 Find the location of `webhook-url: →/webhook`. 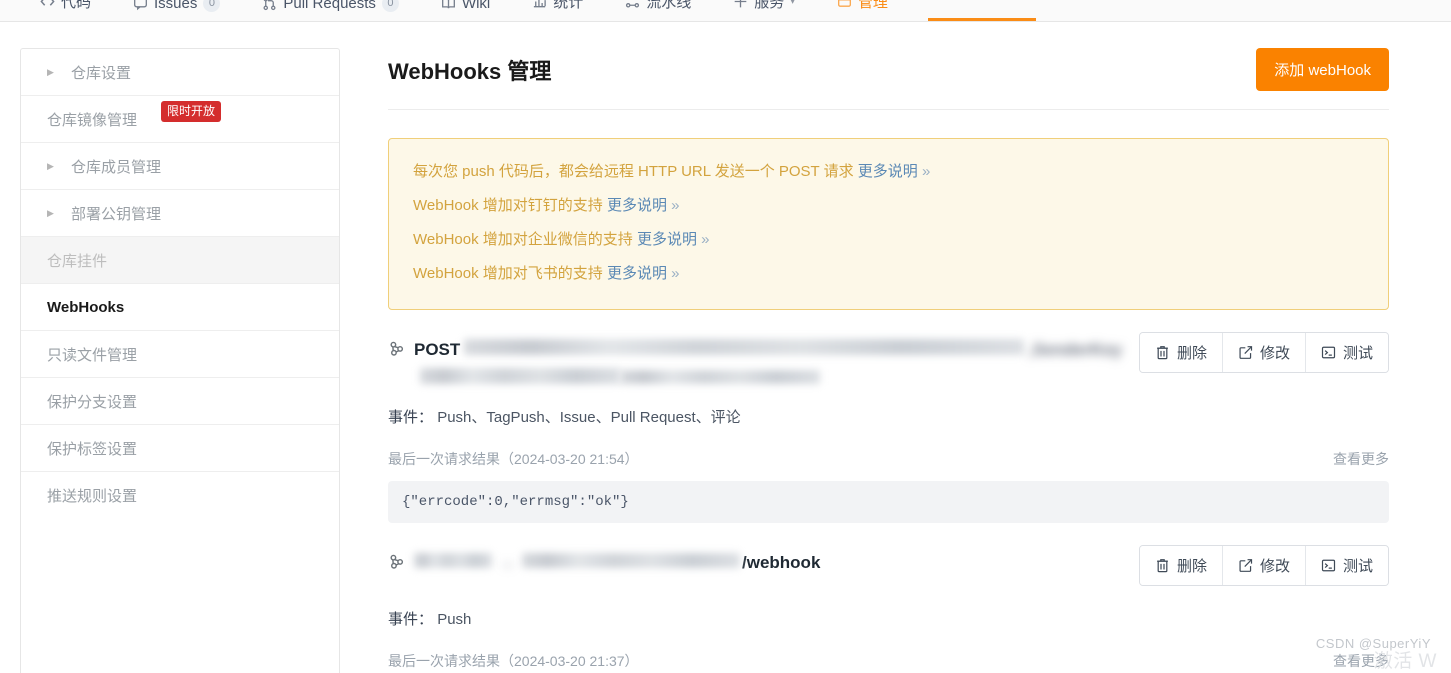

webhook-url: →/webhook is located at coordinates (604, 560).